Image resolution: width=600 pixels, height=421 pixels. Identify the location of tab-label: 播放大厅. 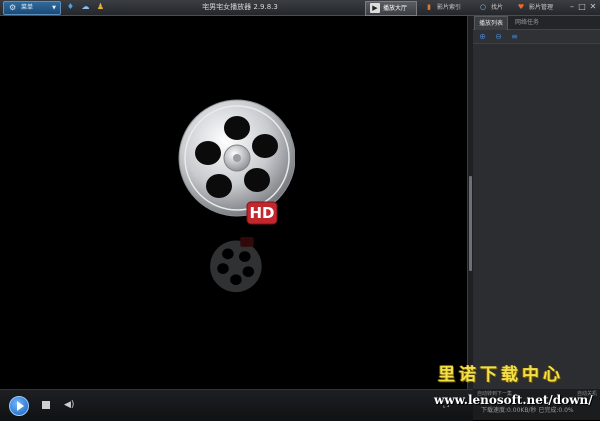
(395, 8).